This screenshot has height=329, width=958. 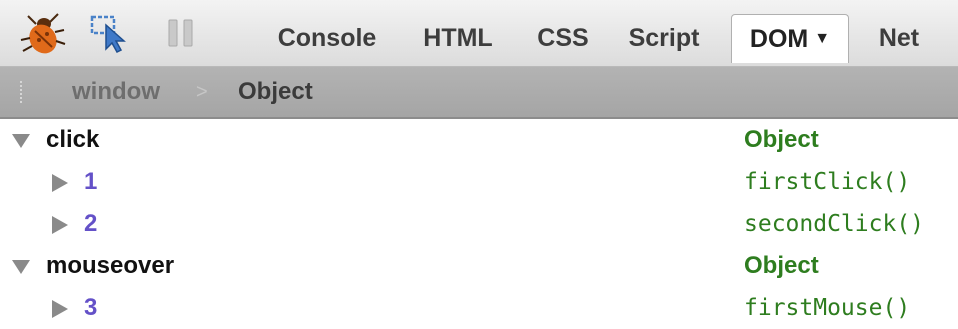 I want to click on tab-css-label: CSS, so click(x=563, y=37).